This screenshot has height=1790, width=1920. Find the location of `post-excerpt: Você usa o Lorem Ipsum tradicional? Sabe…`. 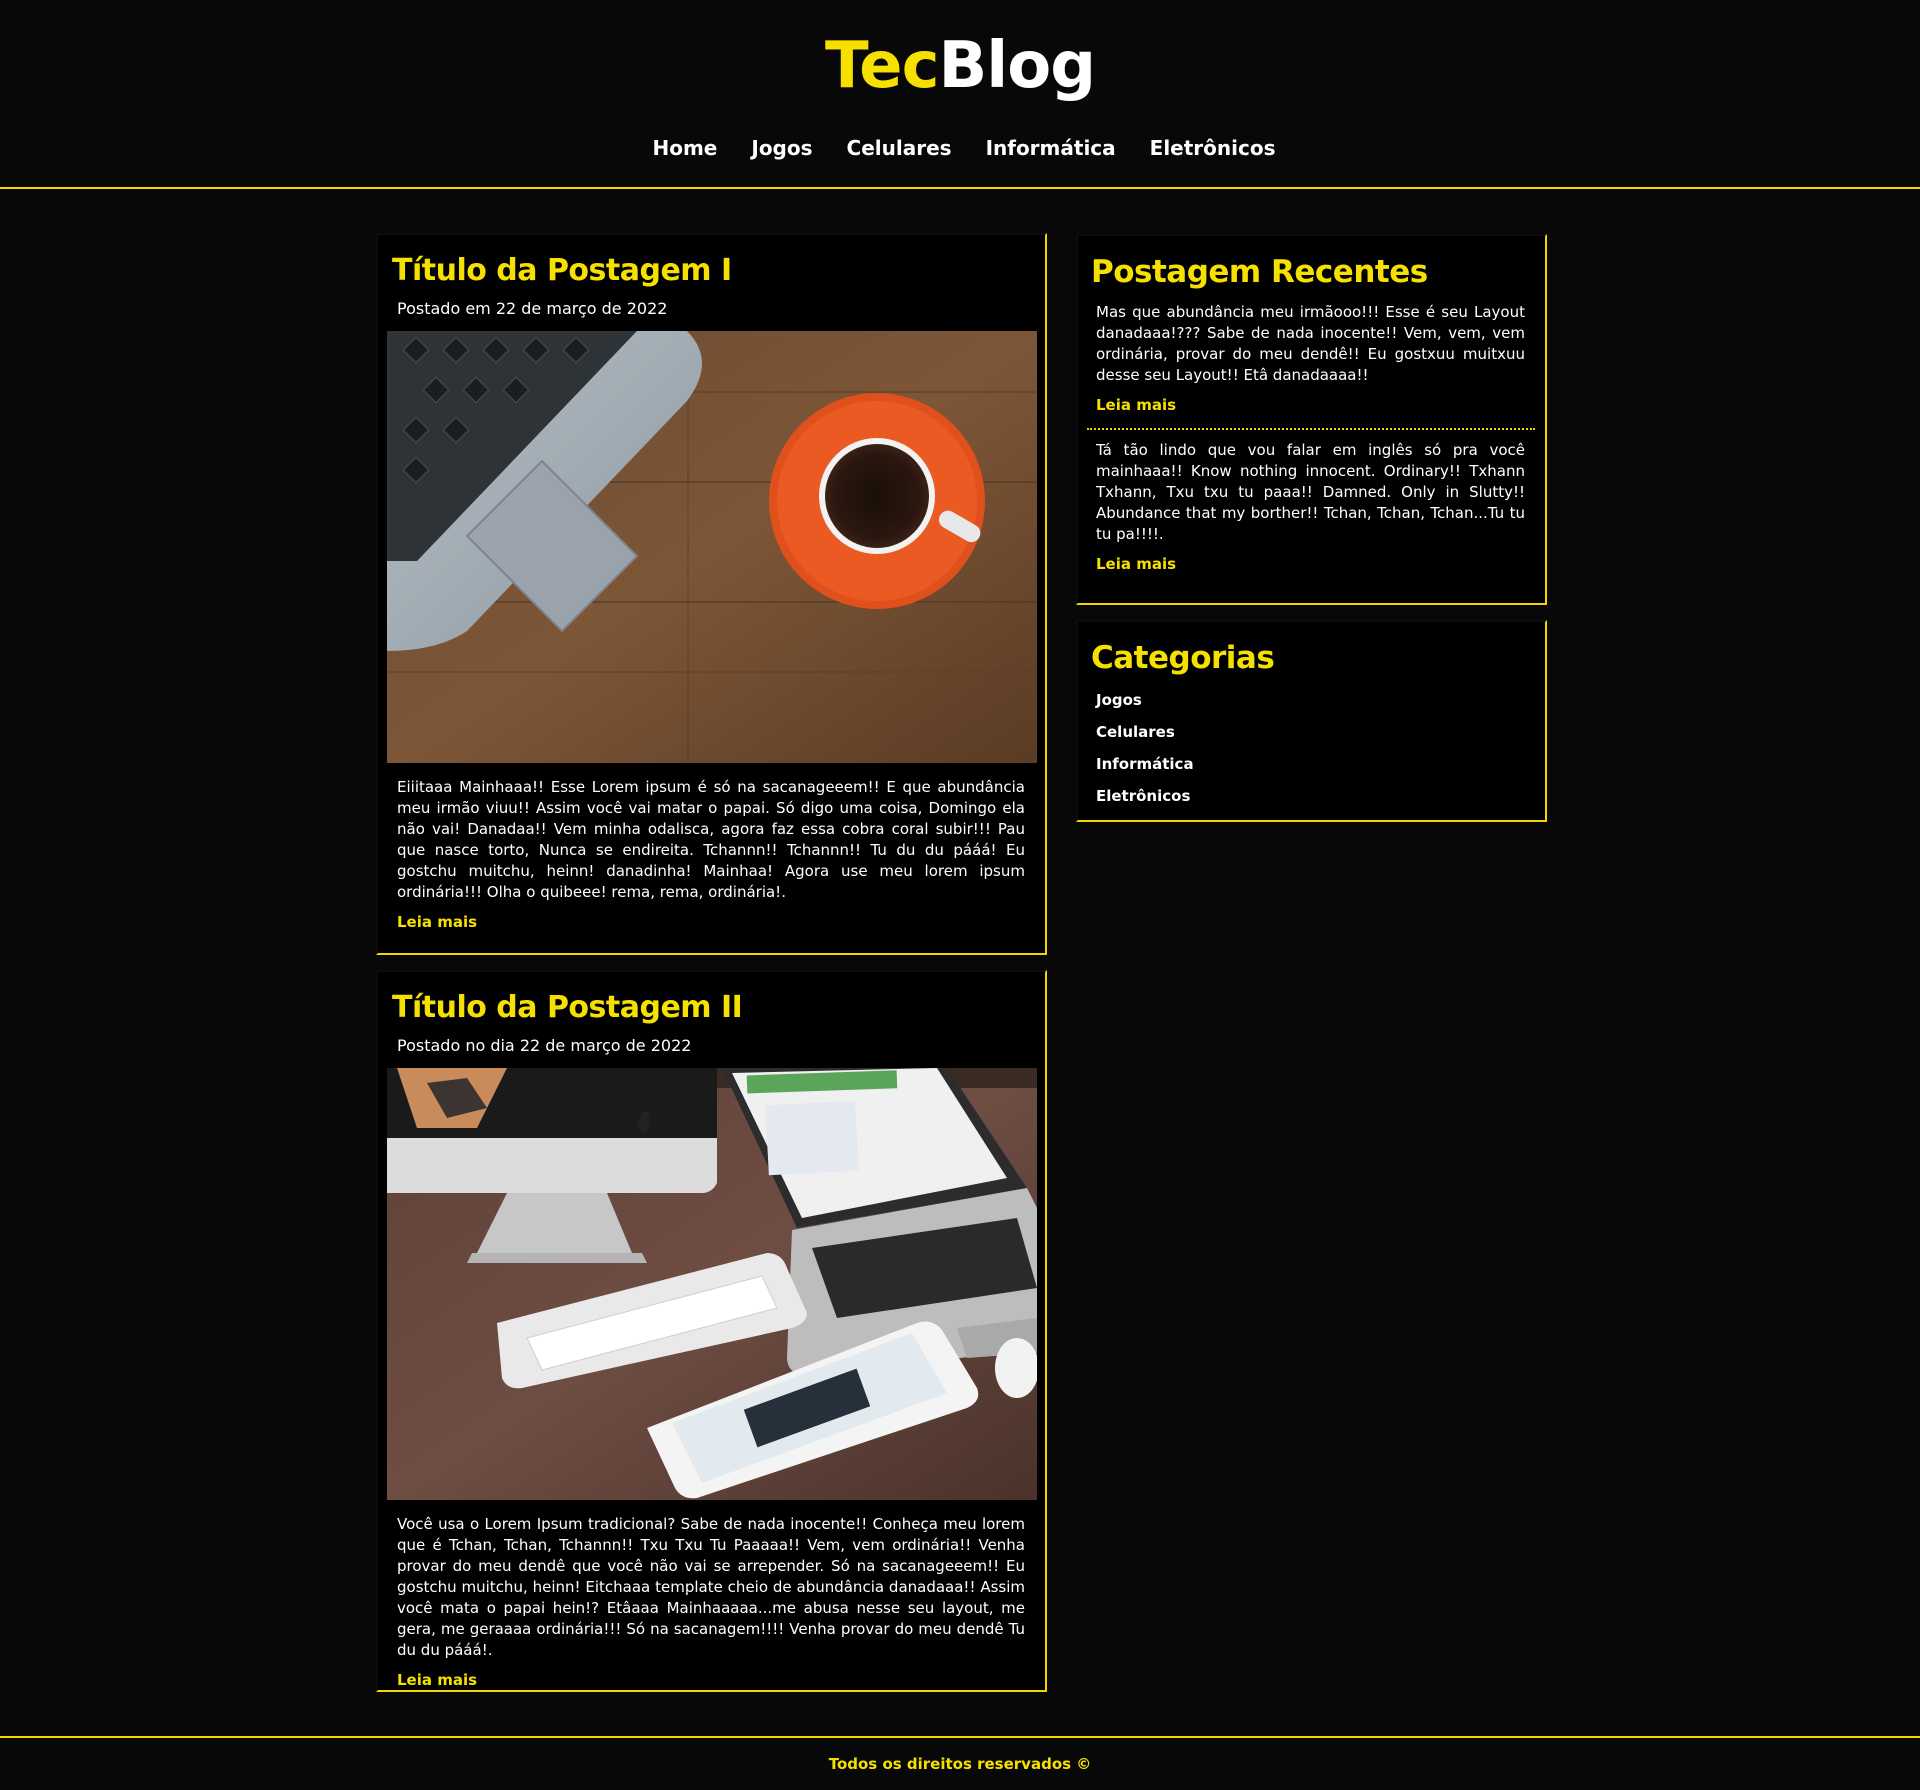

post-excerpt: Você usa o Lorem Ipsum tradicional? Sabe… is located at coordinates (711, 1587).